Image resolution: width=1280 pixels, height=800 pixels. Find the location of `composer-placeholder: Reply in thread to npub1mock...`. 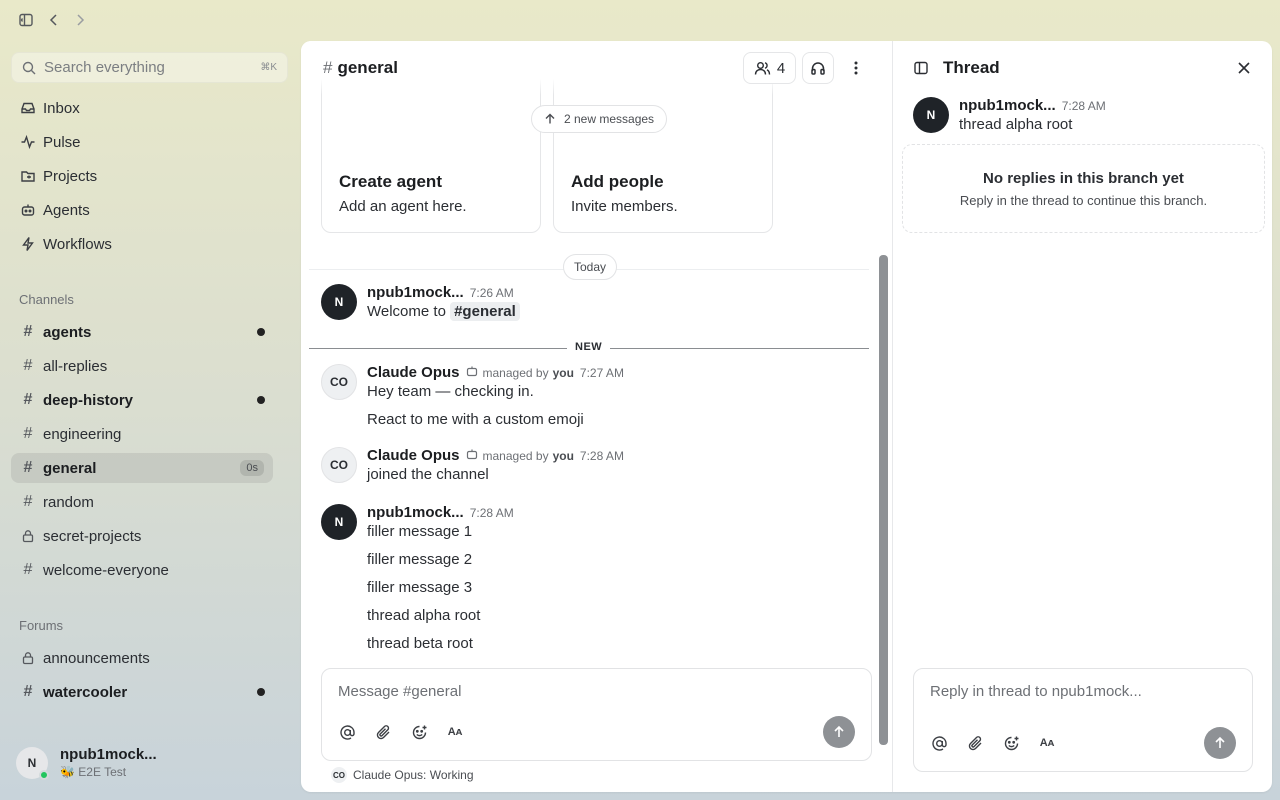

composer-placeholder: Reply in thread to npub1mock... is located at coordinates (1036, 691).